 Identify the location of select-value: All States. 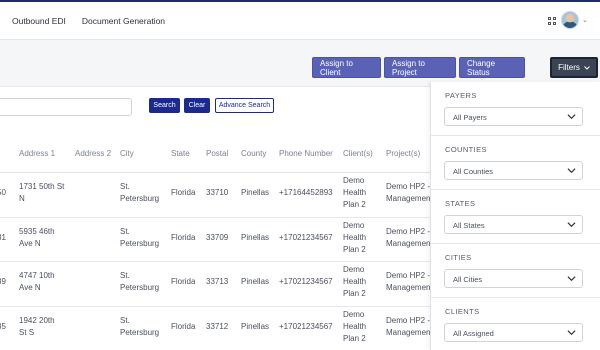
(469, 225).